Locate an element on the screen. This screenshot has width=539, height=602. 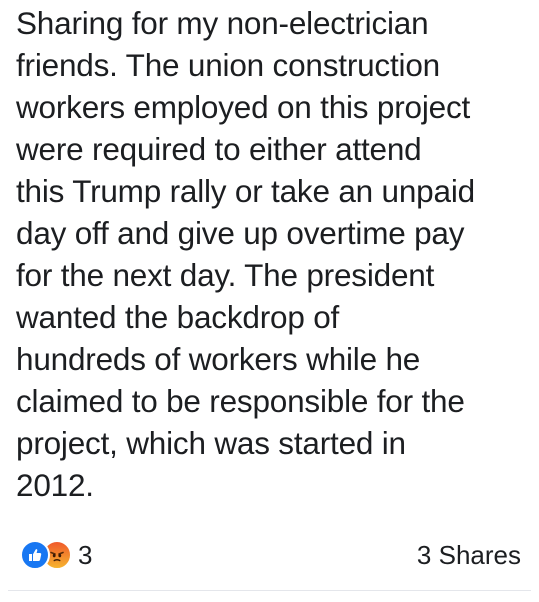
post-text-line: day off and give up overtime pay is located at coordinates (240, 233).